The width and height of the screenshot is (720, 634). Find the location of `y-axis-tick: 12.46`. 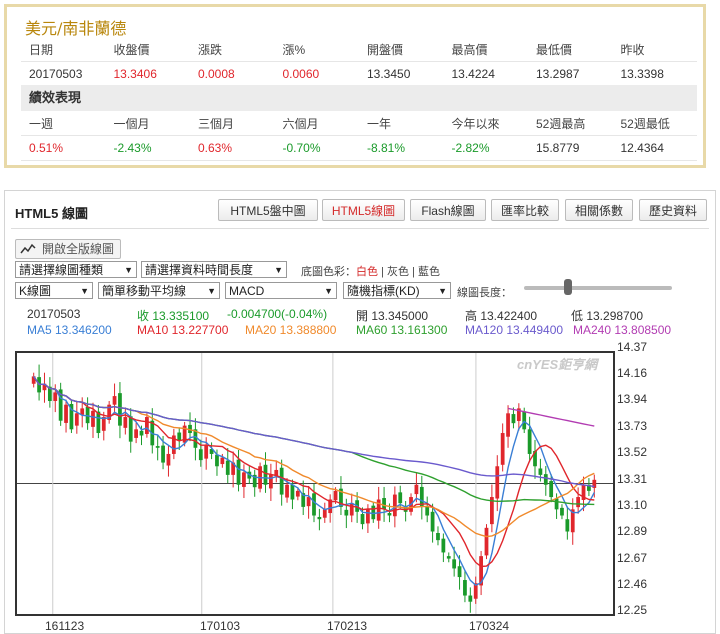

y-axis-tick: 12.46 is located at coordinates (632, 584).